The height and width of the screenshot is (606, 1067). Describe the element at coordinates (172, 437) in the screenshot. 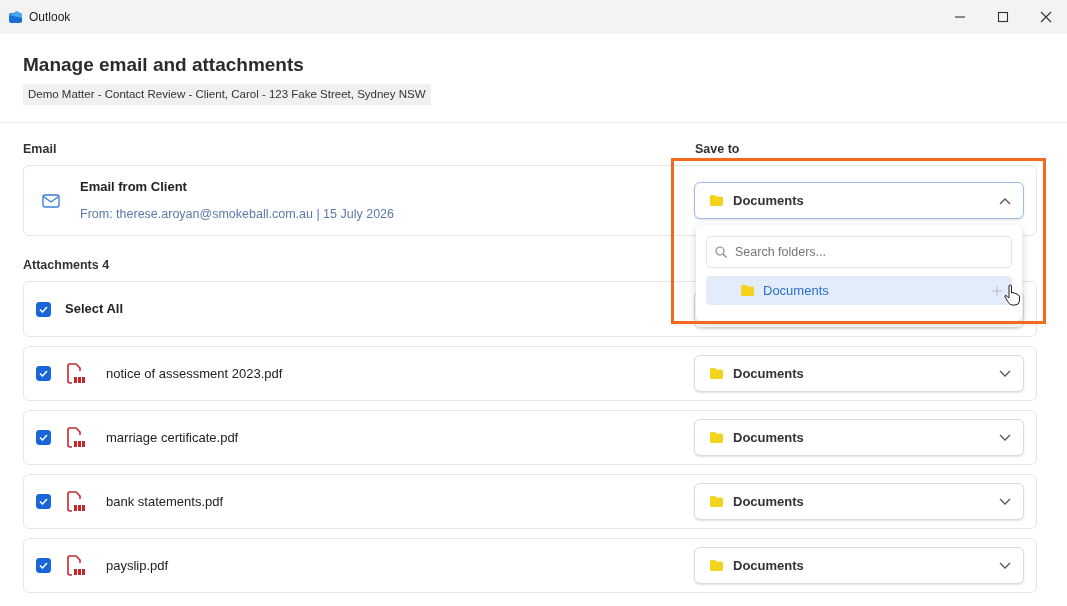

I see `file-name: marriage certificate.pdf` at that location.